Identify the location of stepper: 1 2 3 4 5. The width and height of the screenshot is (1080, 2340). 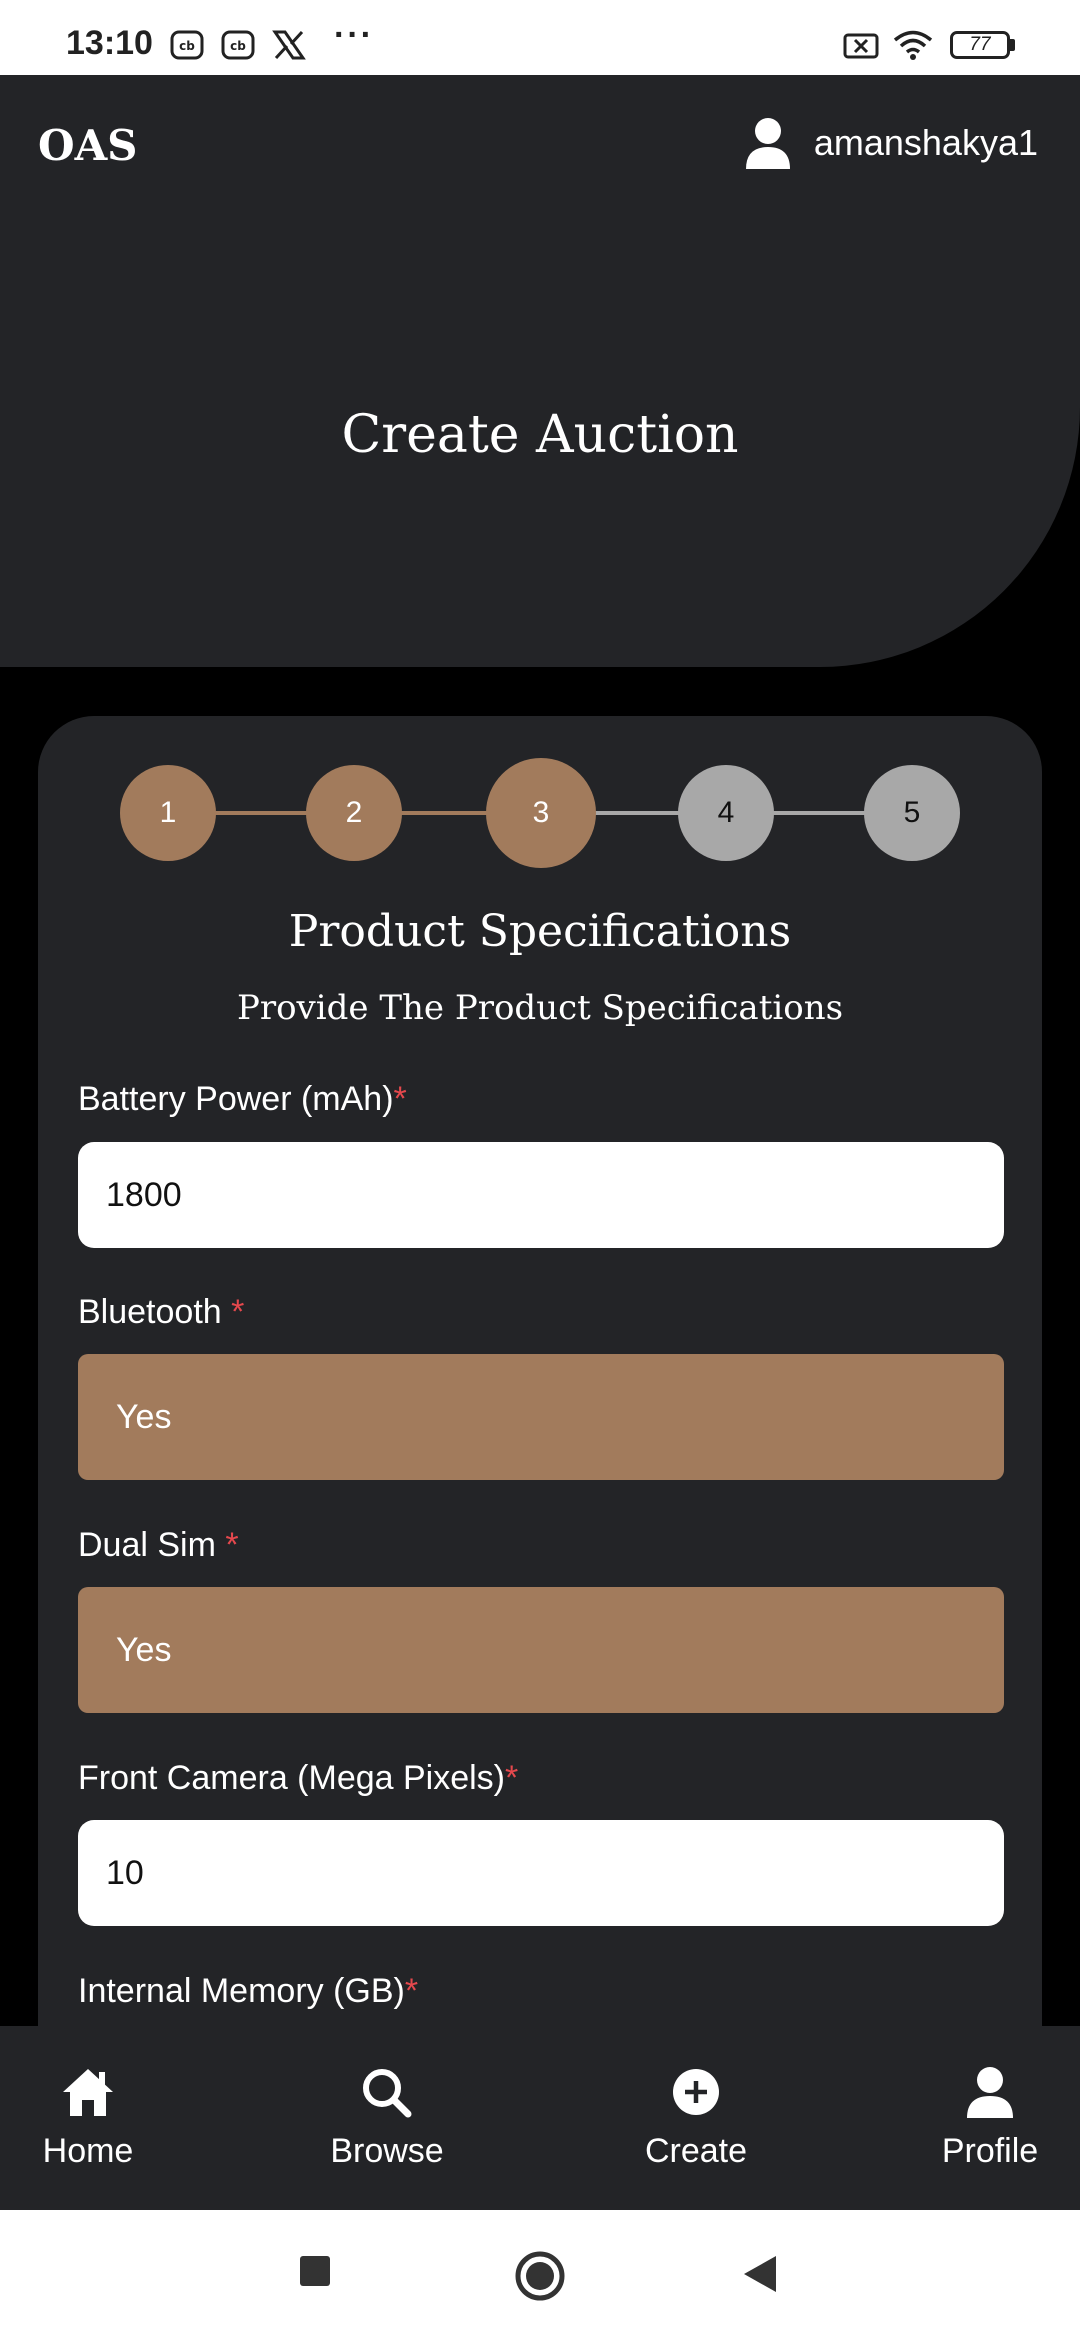
(540, 813).